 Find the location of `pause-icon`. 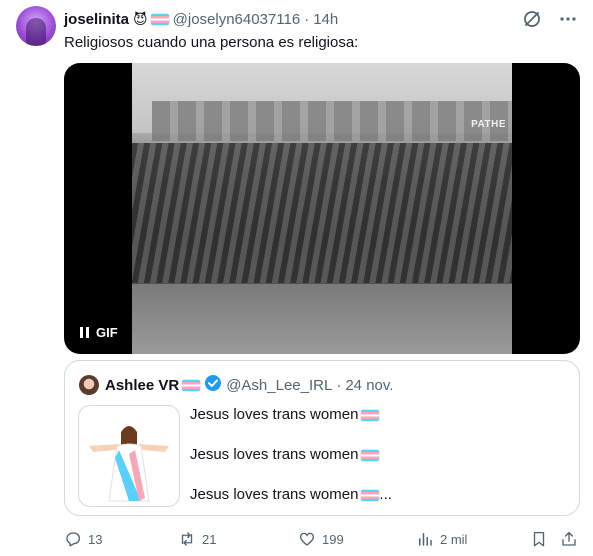

pause-icon is located at coordinates (85, 332).